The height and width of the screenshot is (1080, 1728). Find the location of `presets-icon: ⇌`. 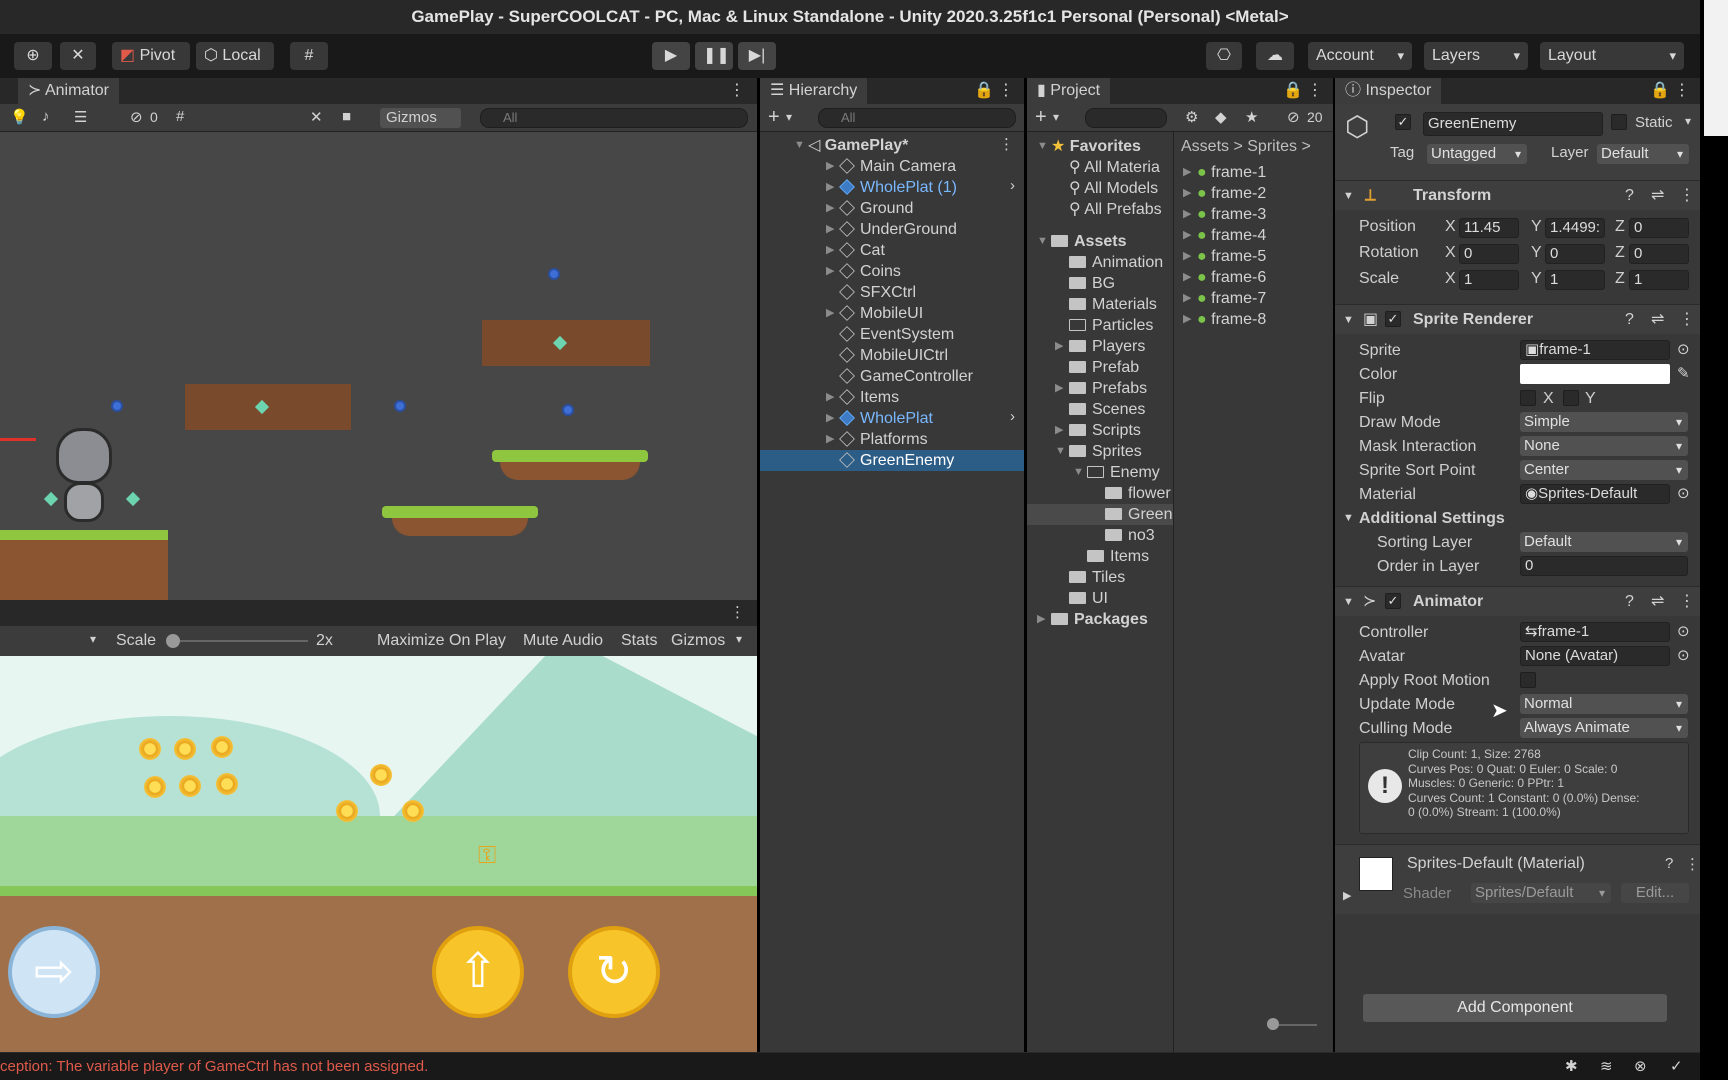

presets-icon: ⇌ is located at coordinates (1657, 196).